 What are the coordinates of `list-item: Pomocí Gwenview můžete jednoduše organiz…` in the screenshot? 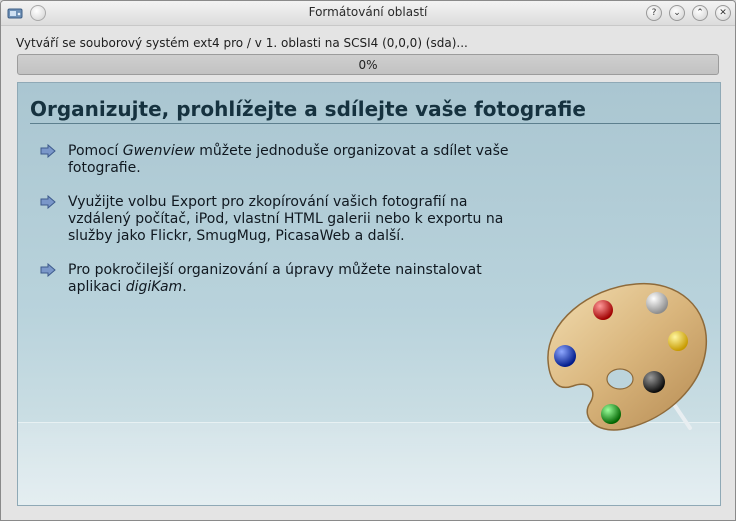 It's located at (275, 160).